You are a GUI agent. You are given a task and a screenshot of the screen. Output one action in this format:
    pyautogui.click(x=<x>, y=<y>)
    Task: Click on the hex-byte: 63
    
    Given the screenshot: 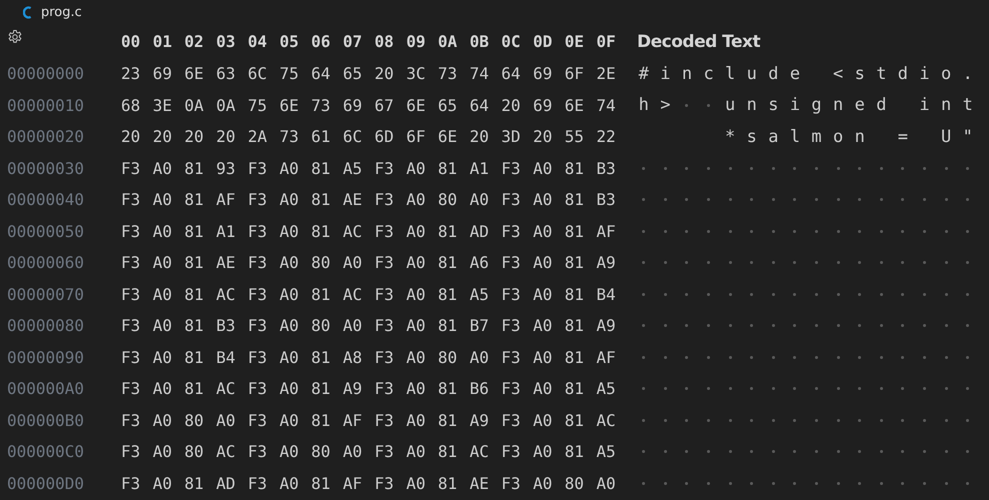 What is the action you would take?
    pyautogui.click(x=232, y=74)
    